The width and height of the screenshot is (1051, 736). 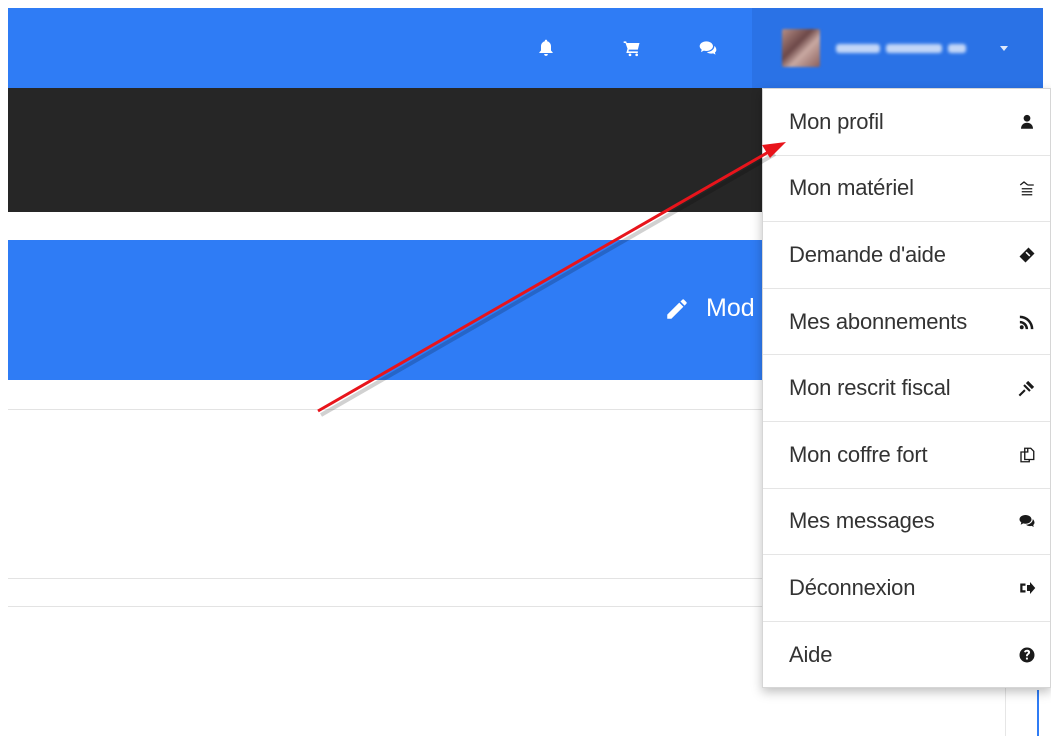 What do you see at coordinates (851, 188) in the screenshot?
I see `menu-item-label: Mon matériel` at bounding box center [851, 188].